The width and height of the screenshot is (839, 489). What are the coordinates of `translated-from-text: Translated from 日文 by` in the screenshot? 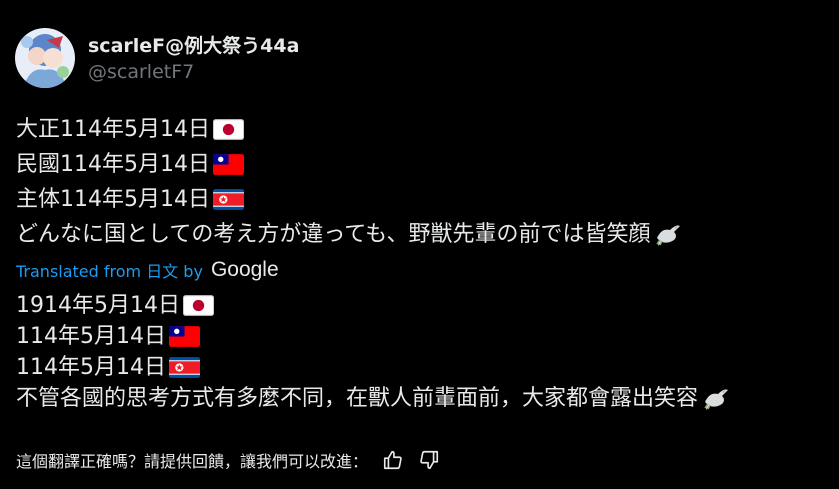 It's located at (109, 271).